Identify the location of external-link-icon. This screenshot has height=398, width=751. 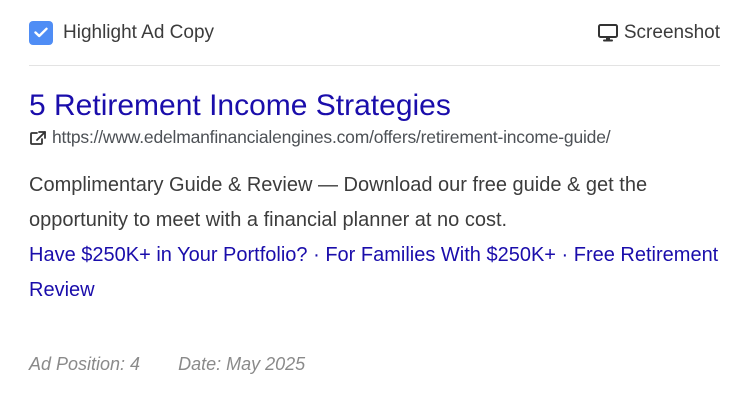
(38, 138).